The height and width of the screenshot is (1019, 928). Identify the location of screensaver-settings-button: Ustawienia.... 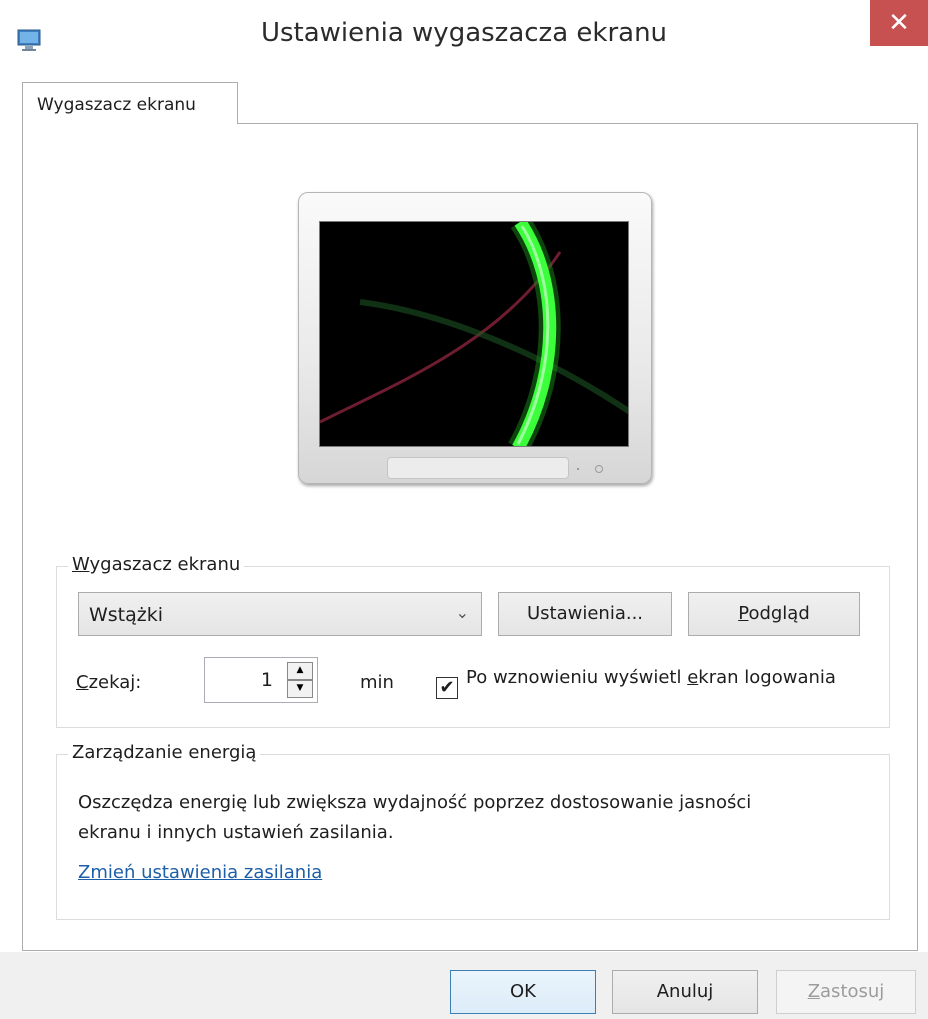
(585, 614).